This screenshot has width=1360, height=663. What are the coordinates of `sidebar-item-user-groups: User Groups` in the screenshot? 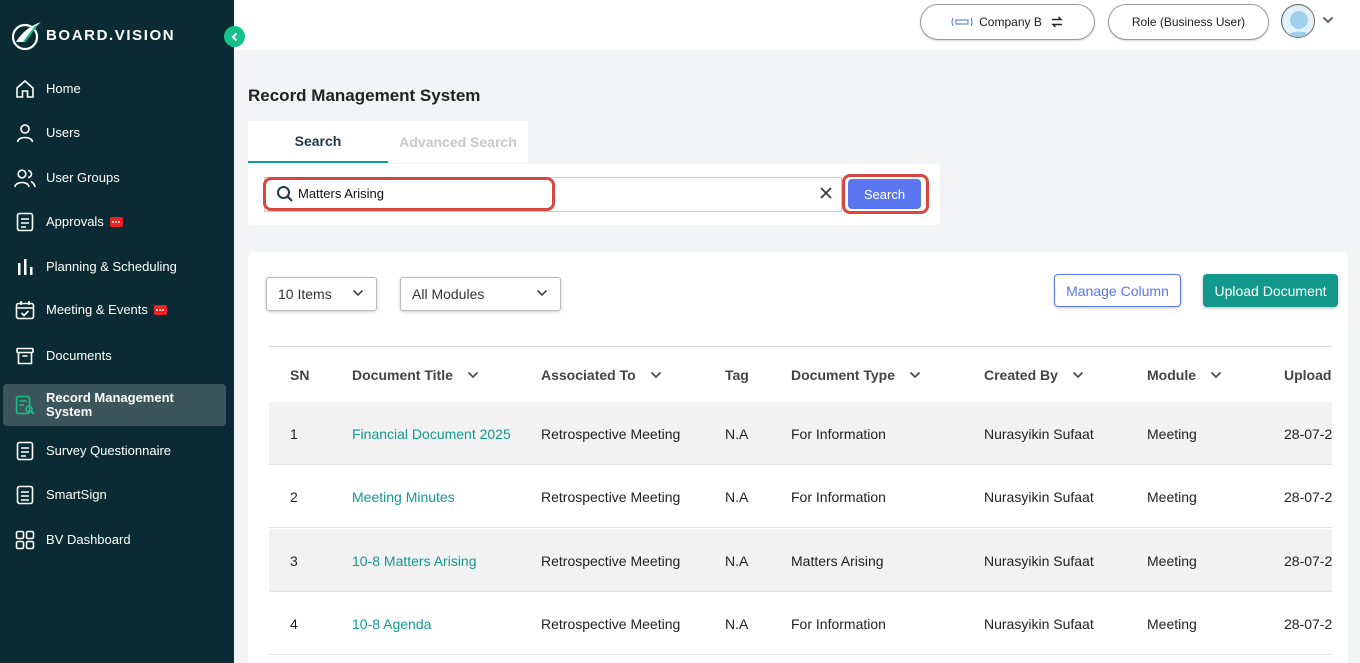 It's located at (114, 178).